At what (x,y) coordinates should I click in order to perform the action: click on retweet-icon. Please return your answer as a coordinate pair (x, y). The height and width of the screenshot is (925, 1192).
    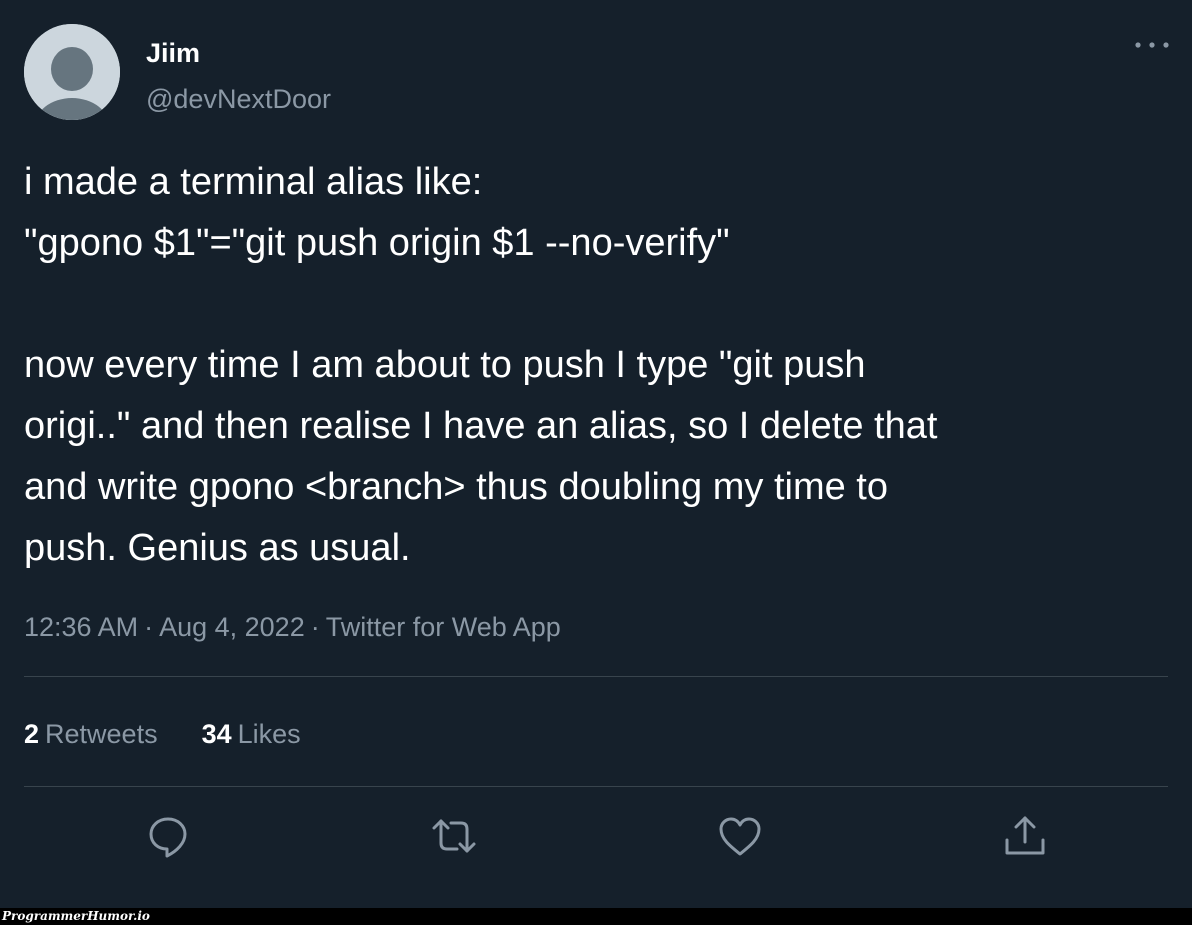
    Looking at the image, I should click on (454, 836).